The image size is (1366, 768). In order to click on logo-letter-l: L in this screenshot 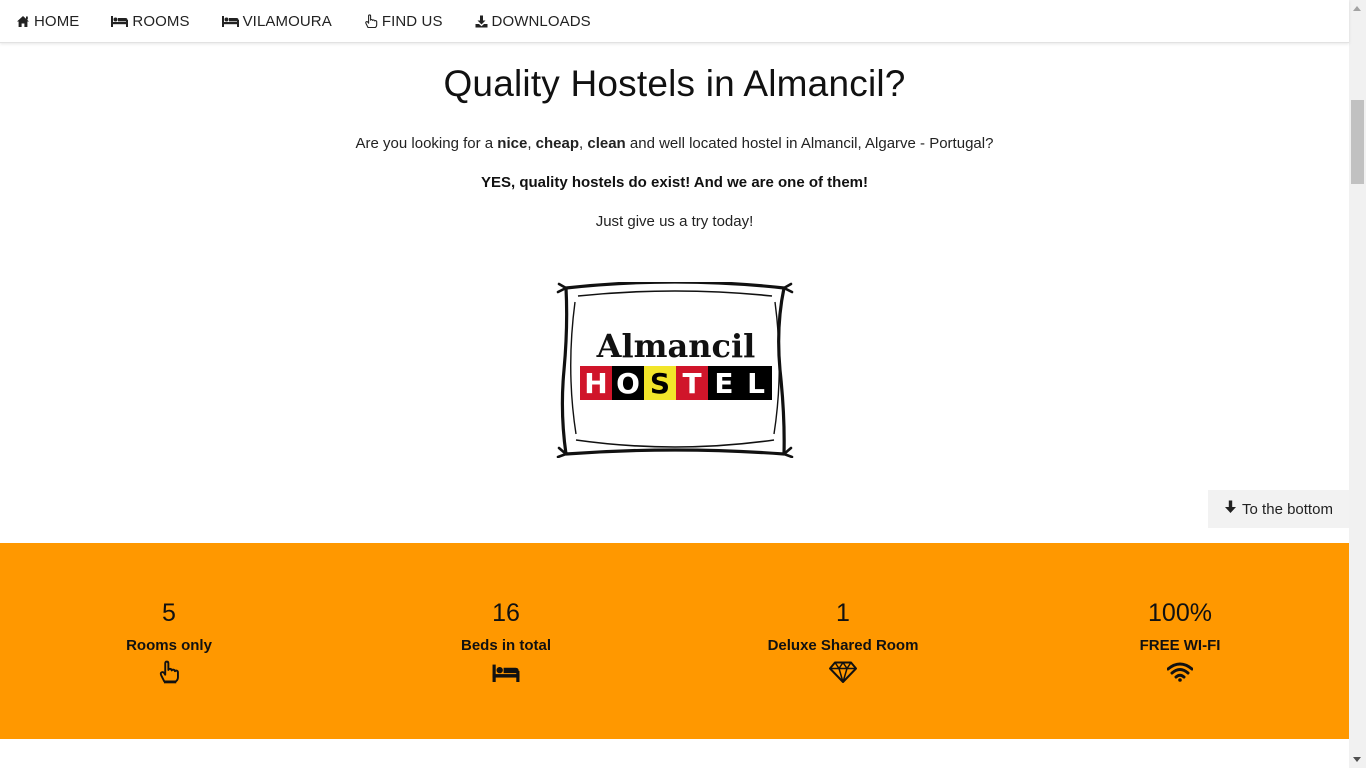, I will do `click(756, 383)`.